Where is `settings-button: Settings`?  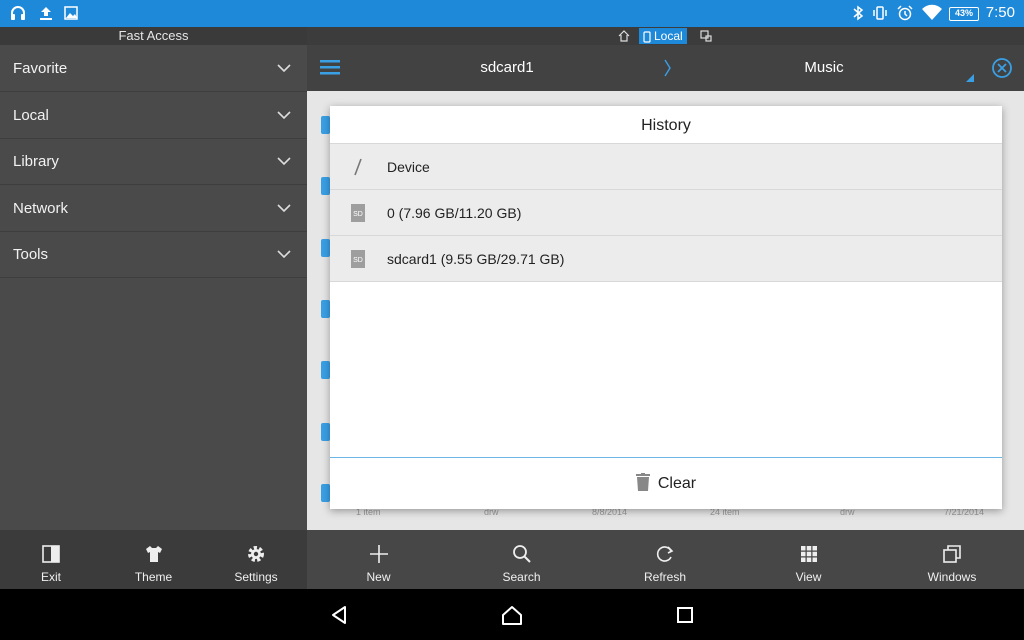
settings-button: Settings is located at coordinates (256, 559).